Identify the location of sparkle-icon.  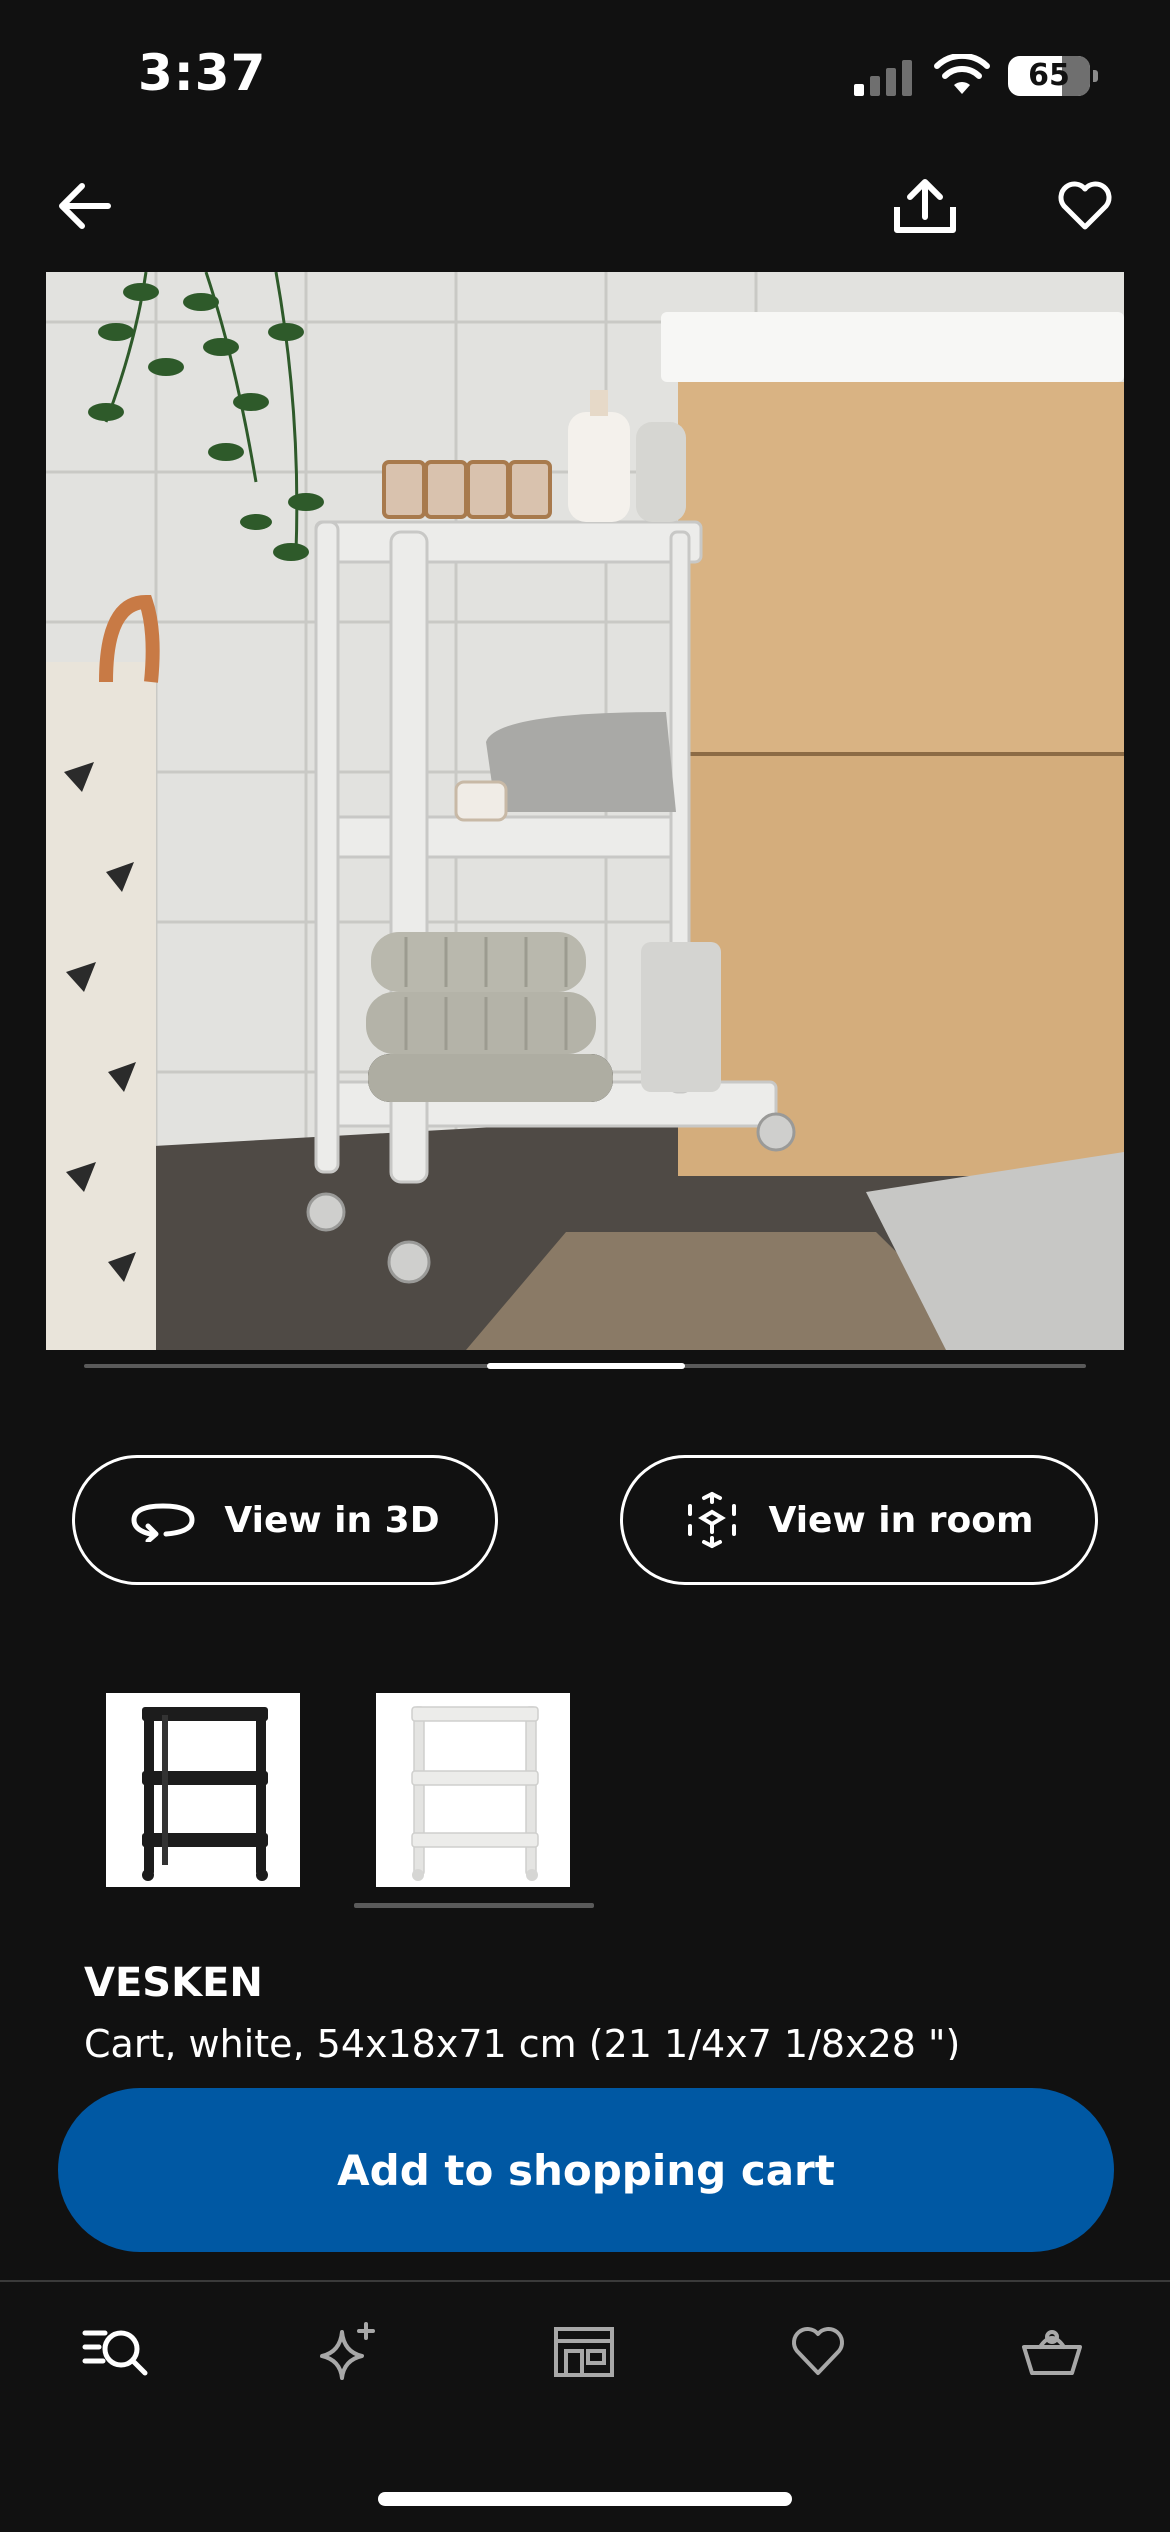
(347, 2351).